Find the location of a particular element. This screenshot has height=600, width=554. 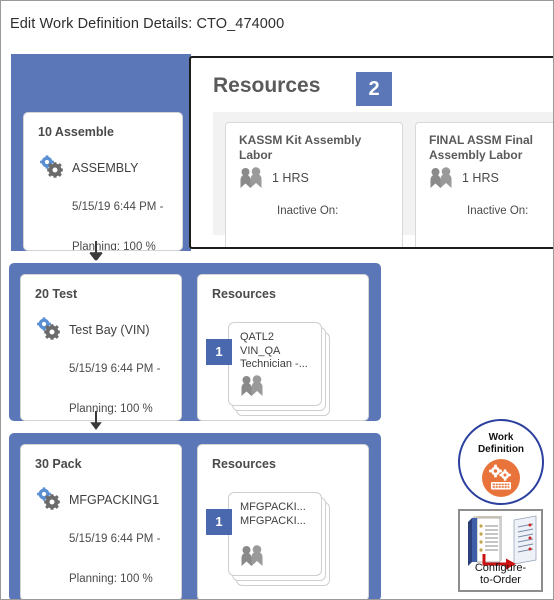

resource-name: FINAL ASSM Final Assembly Labor is located at coordinates (481, 147).